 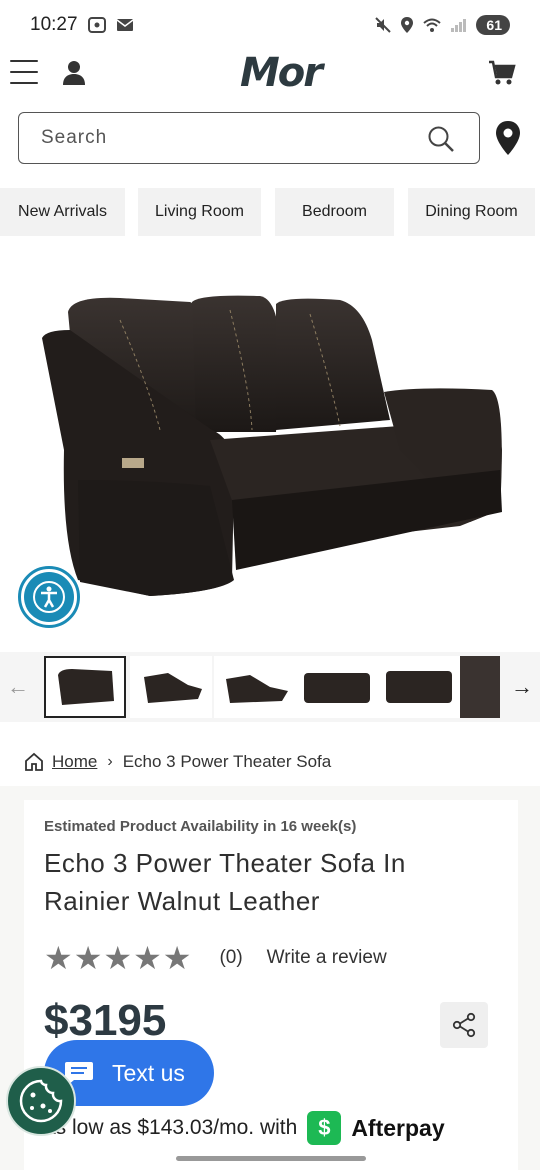 I want to click on search-icon, so click(x=441, y=139).